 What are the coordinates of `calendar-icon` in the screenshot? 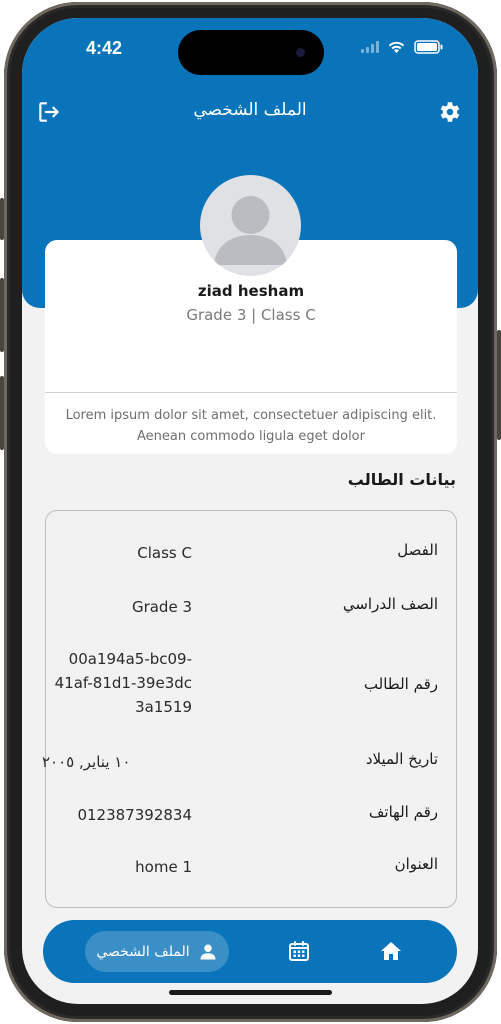 It's located at (299, 951).